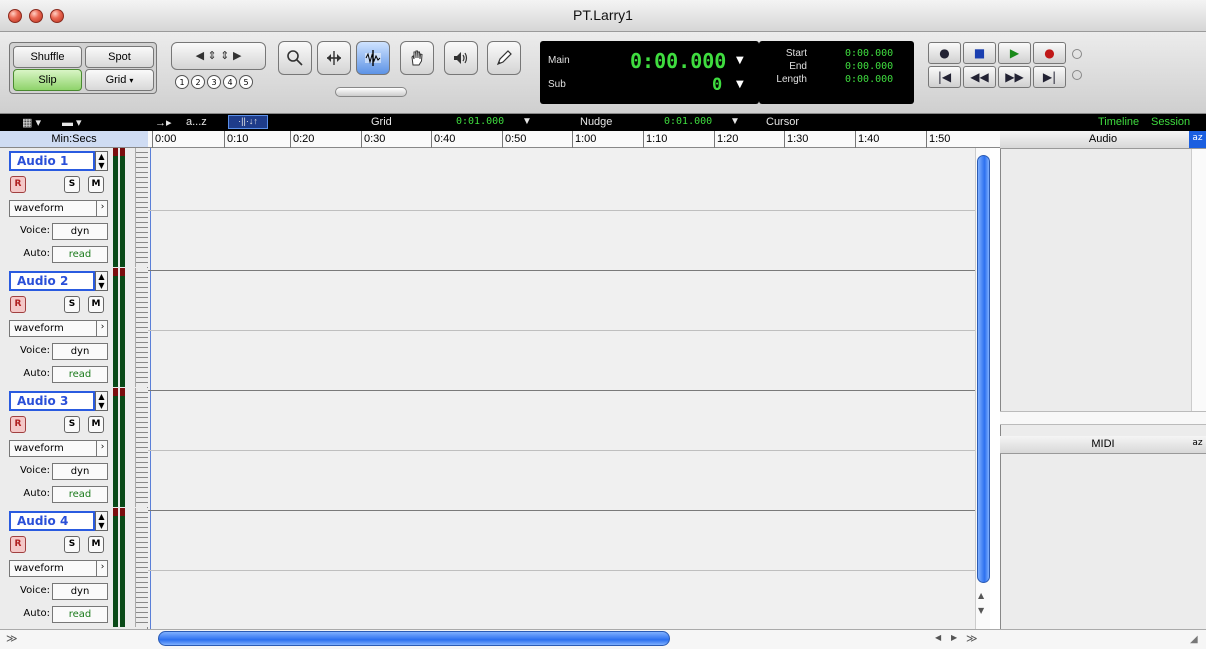 This screenshot has width=1206, height=649. What do you see at coordinates (31, 122) in the screenshot?
I see `edit-window-view-menu-icon: ▦ ▾` at bounding box center [31, 122].